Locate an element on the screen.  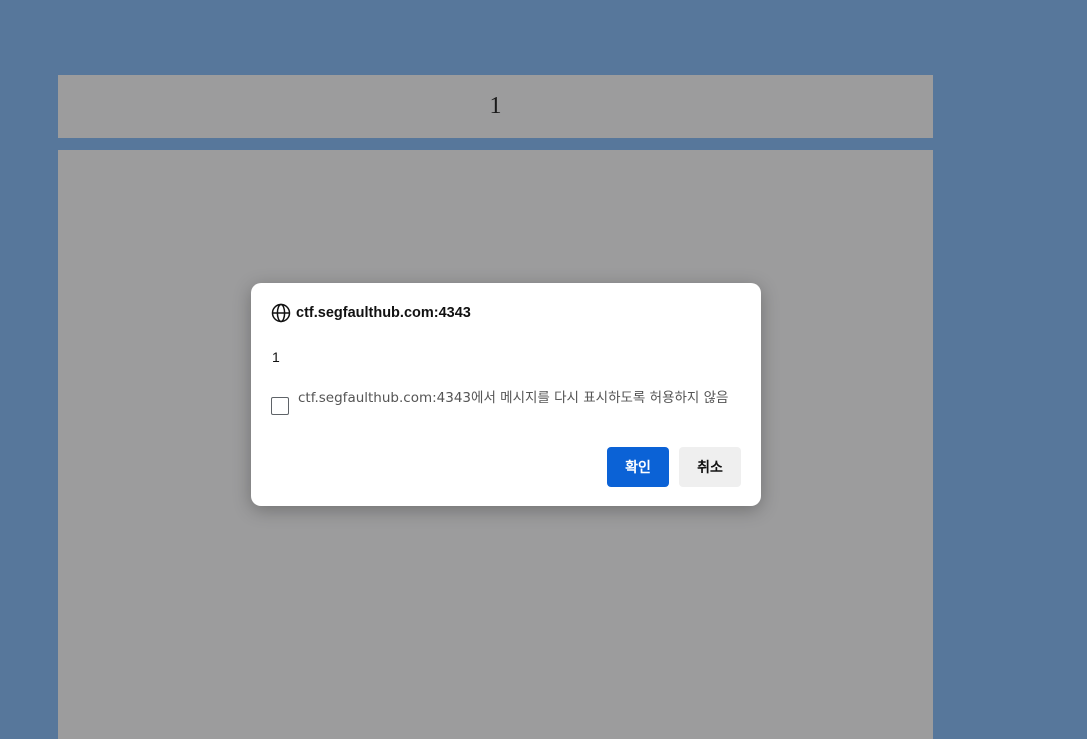
ok-button: 확인 is located at coordinates (638, 467).